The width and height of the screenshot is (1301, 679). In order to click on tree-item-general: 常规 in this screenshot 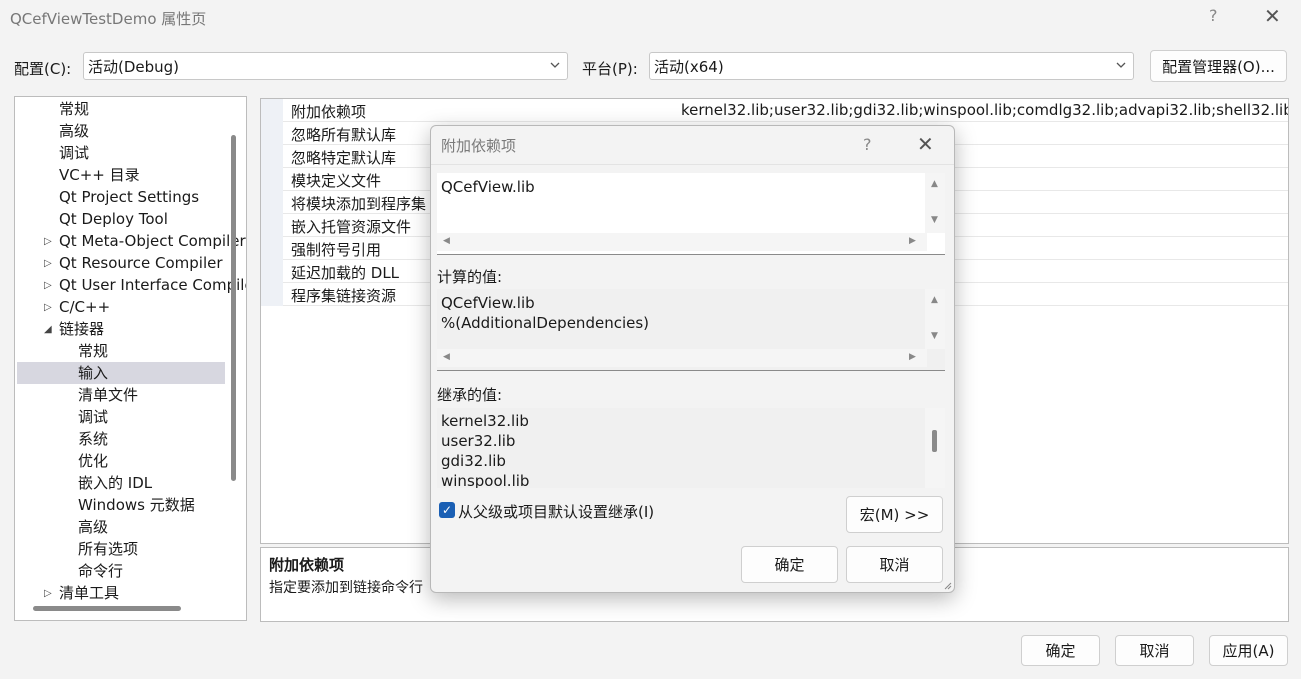, I will do `click(74, 109)`.